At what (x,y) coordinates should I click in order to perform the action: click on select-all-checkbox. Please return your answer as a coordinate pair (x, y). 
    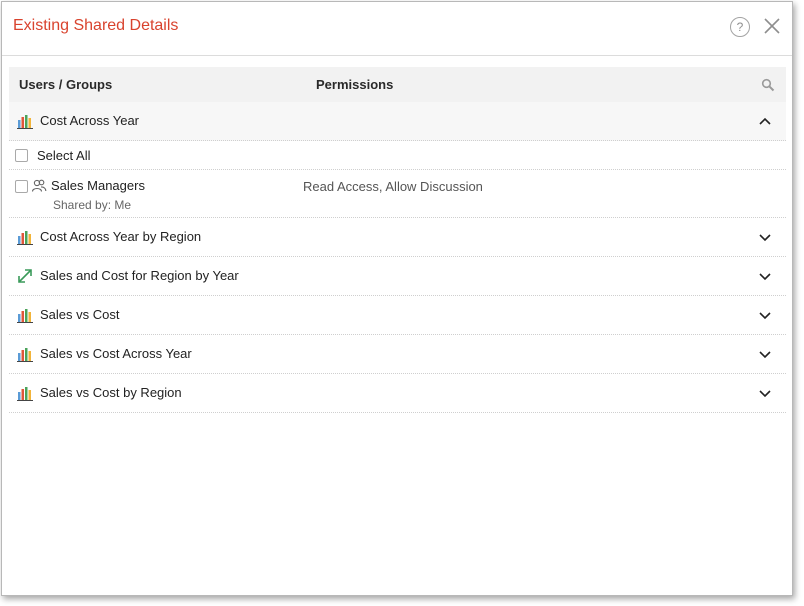
    Looking at the image, I should click on (21, 155).